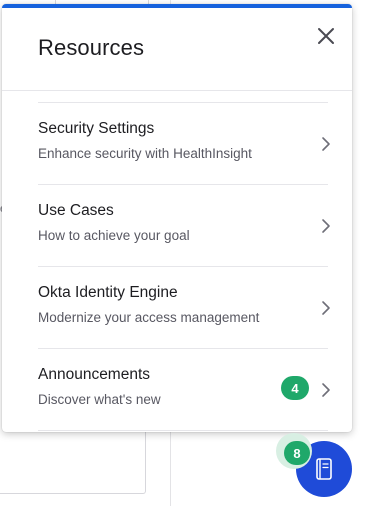 Image resolution: width=368 pixels, height=506 pixels. I want to click on item-title: Security Settings, so click(96, 128).